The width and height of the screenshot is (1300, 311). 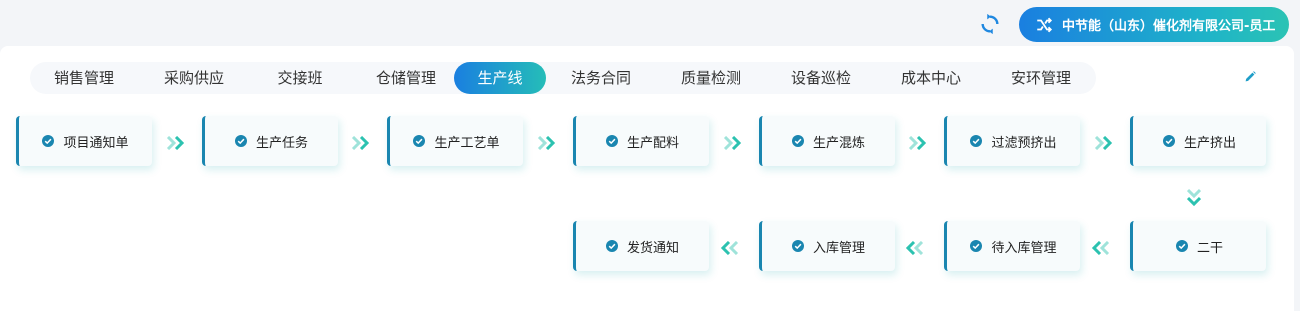 I want to click on flow-node-second-drying: 二干, so click(x=1198, y=246).